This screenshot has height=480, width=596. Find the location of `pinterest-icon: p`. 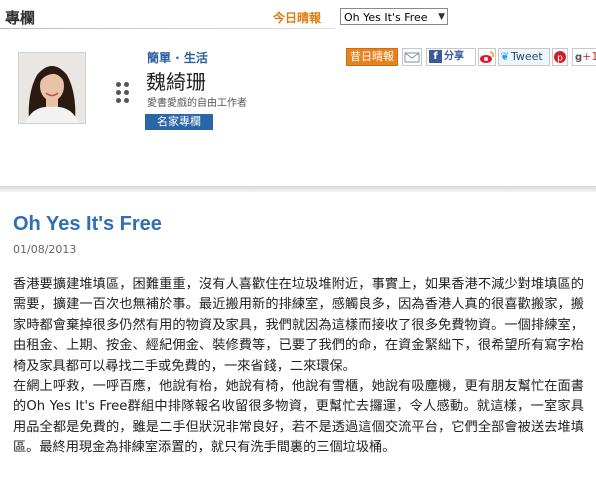

pinterest-icon: p is located at coordinates (560, 57).